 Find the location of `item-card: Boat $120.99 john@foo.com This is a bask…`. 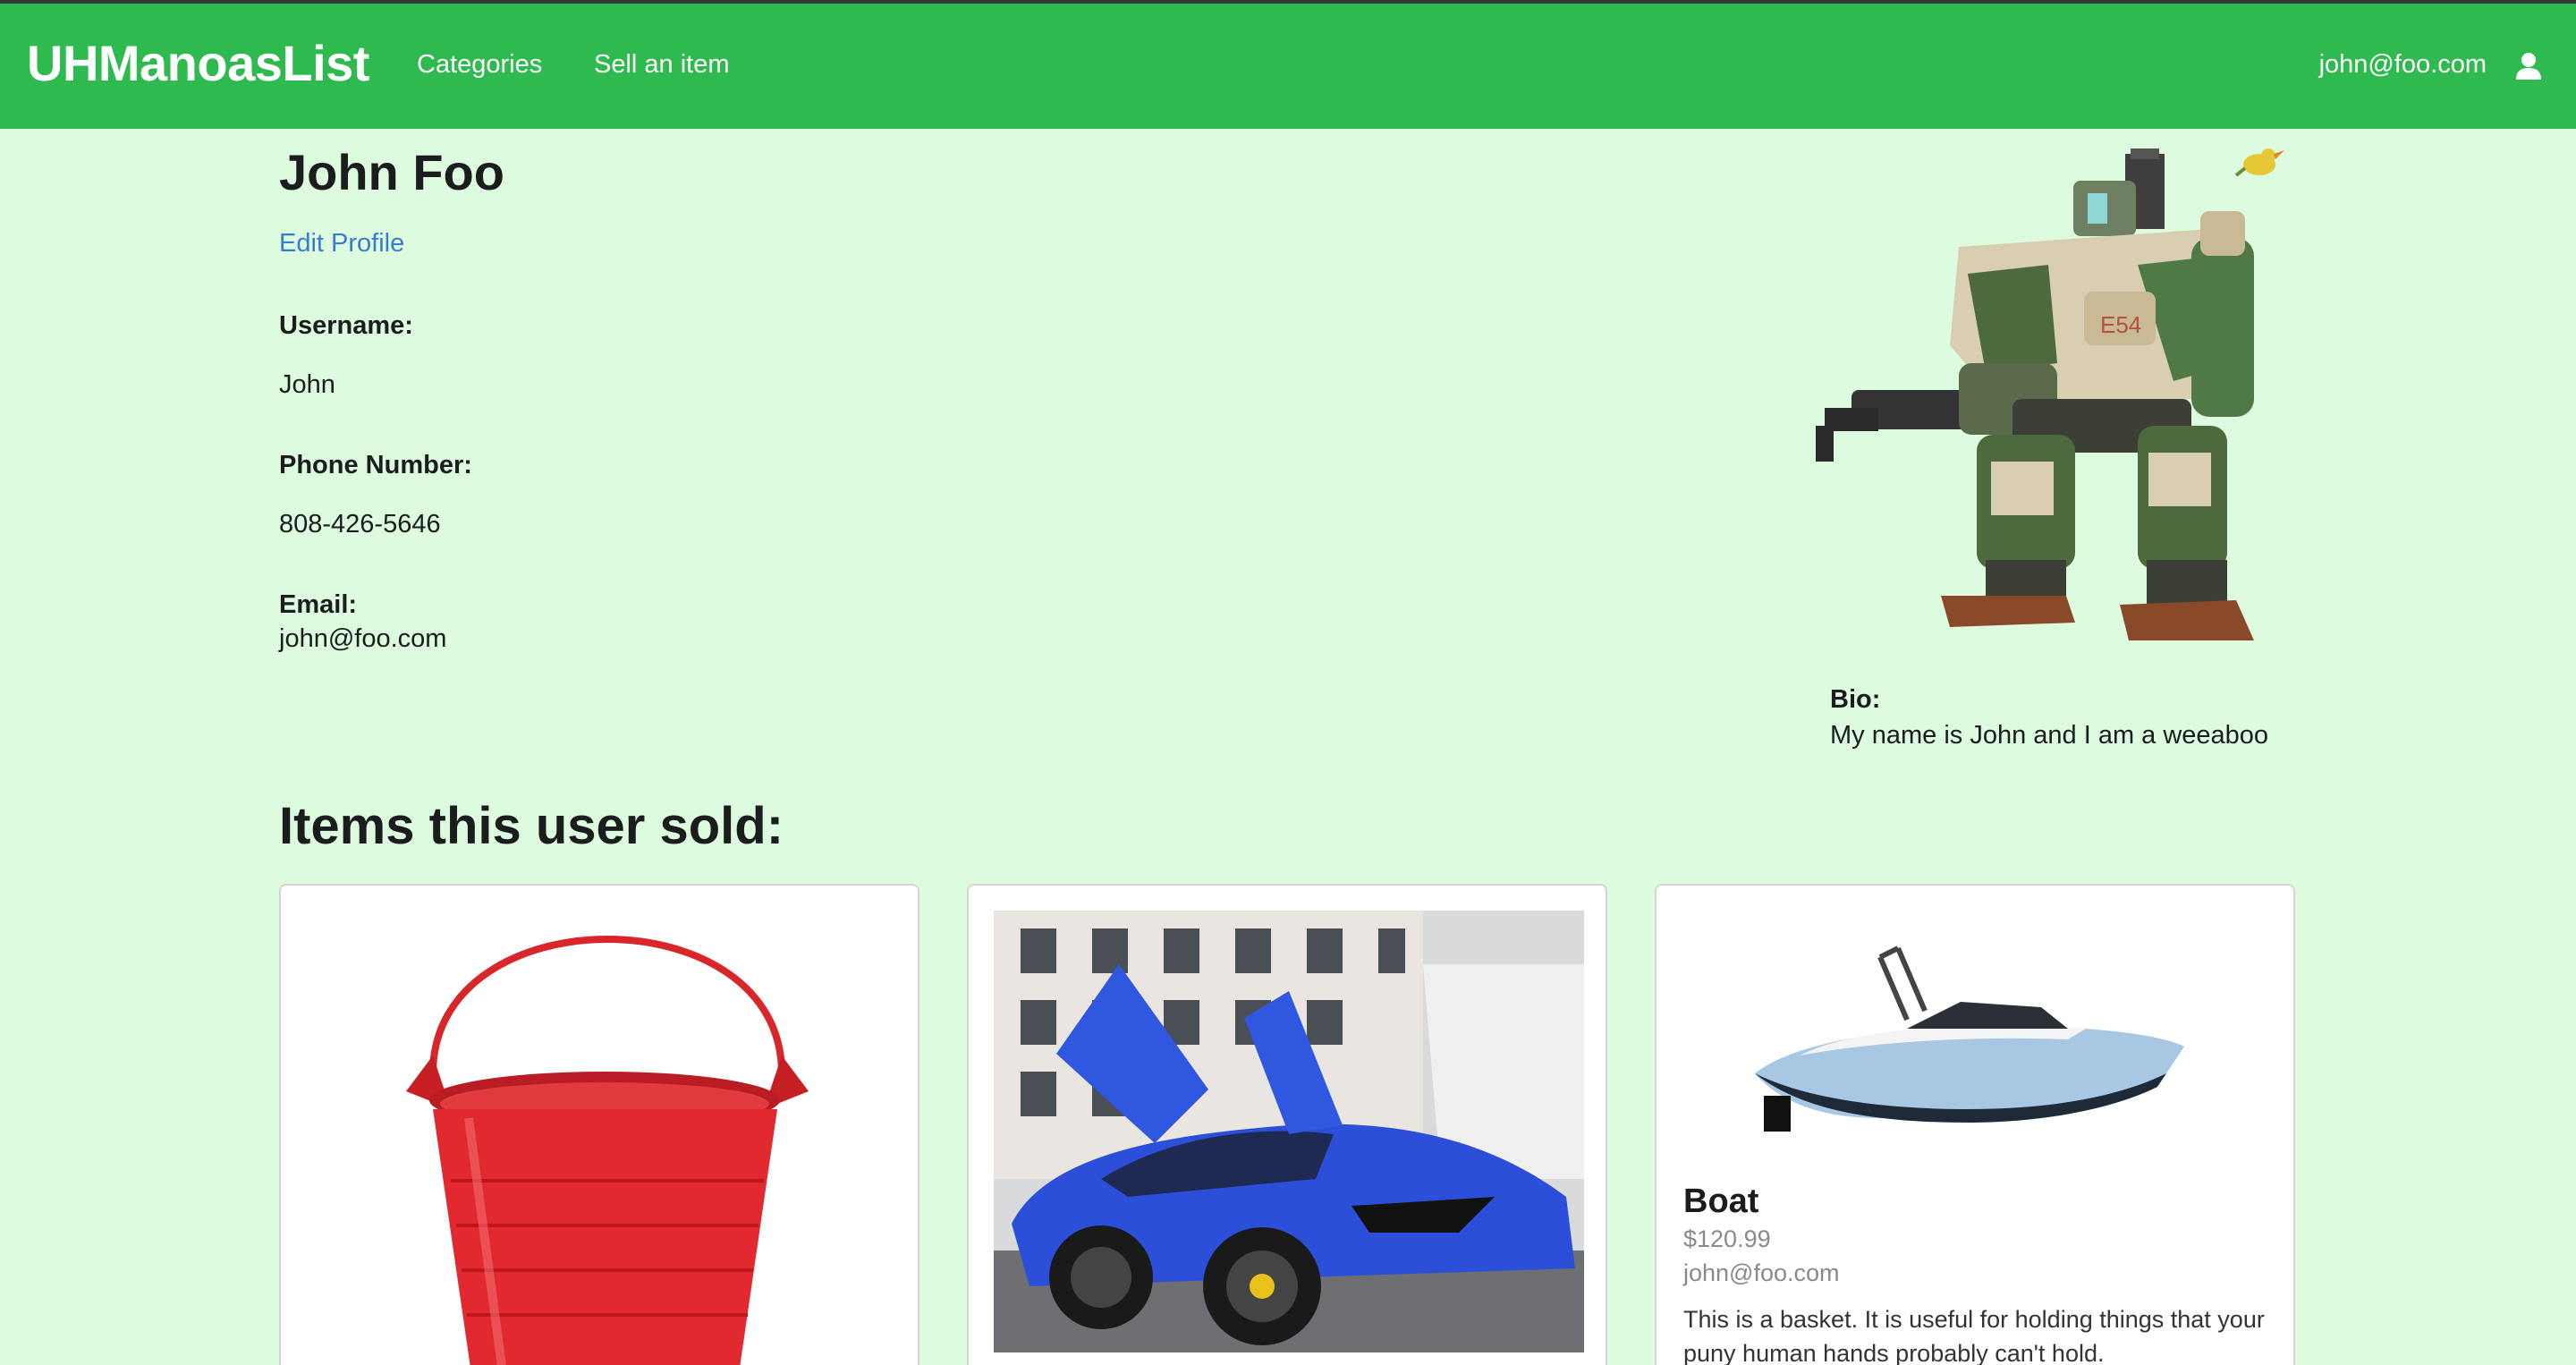

item-card: Boat $120.99 john@foo.com This is a bask… is located at coordinates (1975, 1124).